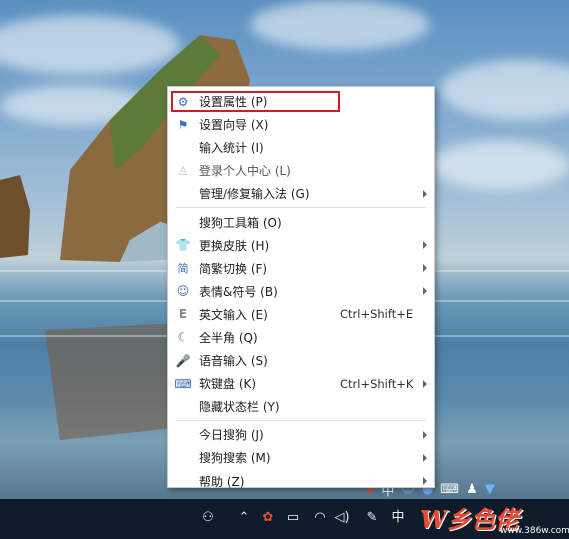  Describe the element at coordinates (301, 221) in the screenshot. I see `menu-item: 搜狗工具箱 (O)` at that location.